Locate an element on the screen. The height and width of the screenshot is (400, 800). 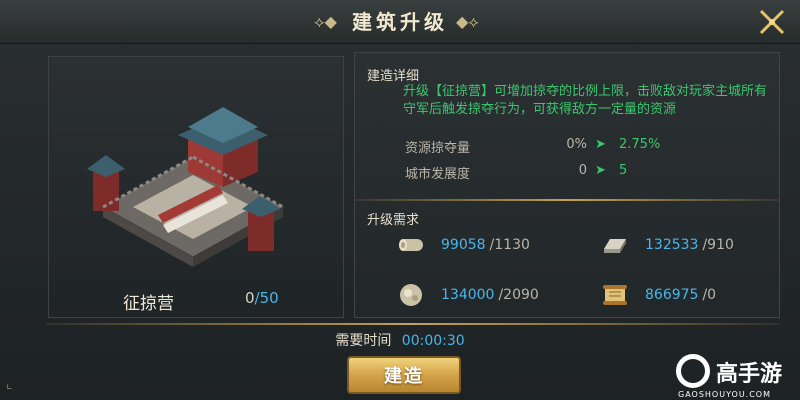
requirement-need: /910 is located at coordinates (718, 245).